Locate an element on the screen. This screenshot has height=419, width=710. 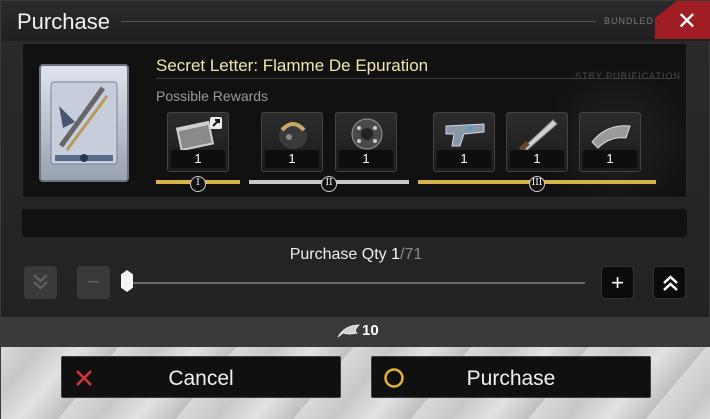
helmet-icon is located at coordinates (293, 135).